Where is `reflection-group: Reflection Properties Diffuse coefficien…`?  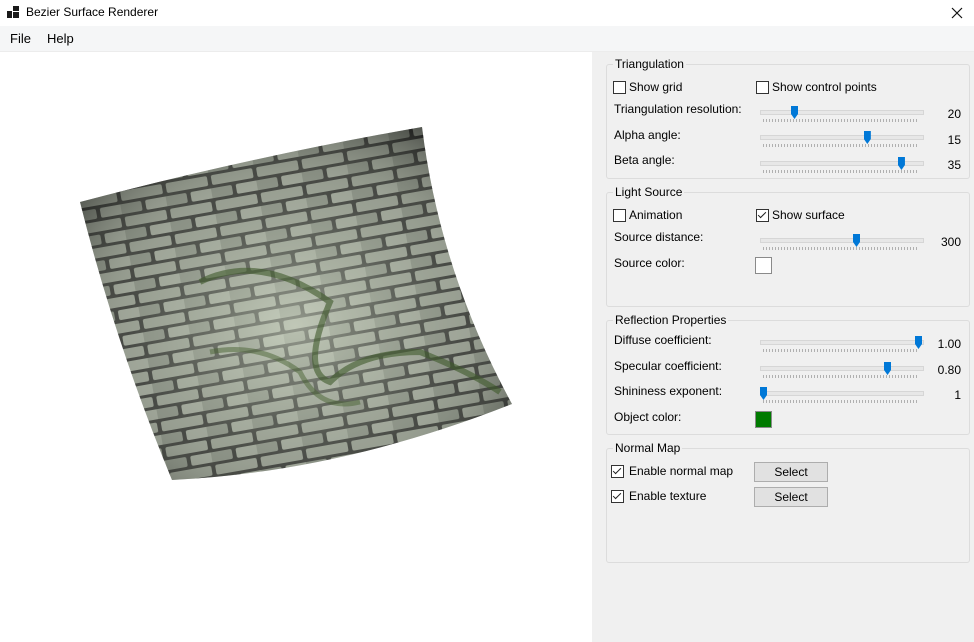
reflection-group: Reflection Properties Diffuse coefficien… is located at coordinates (788, 374).